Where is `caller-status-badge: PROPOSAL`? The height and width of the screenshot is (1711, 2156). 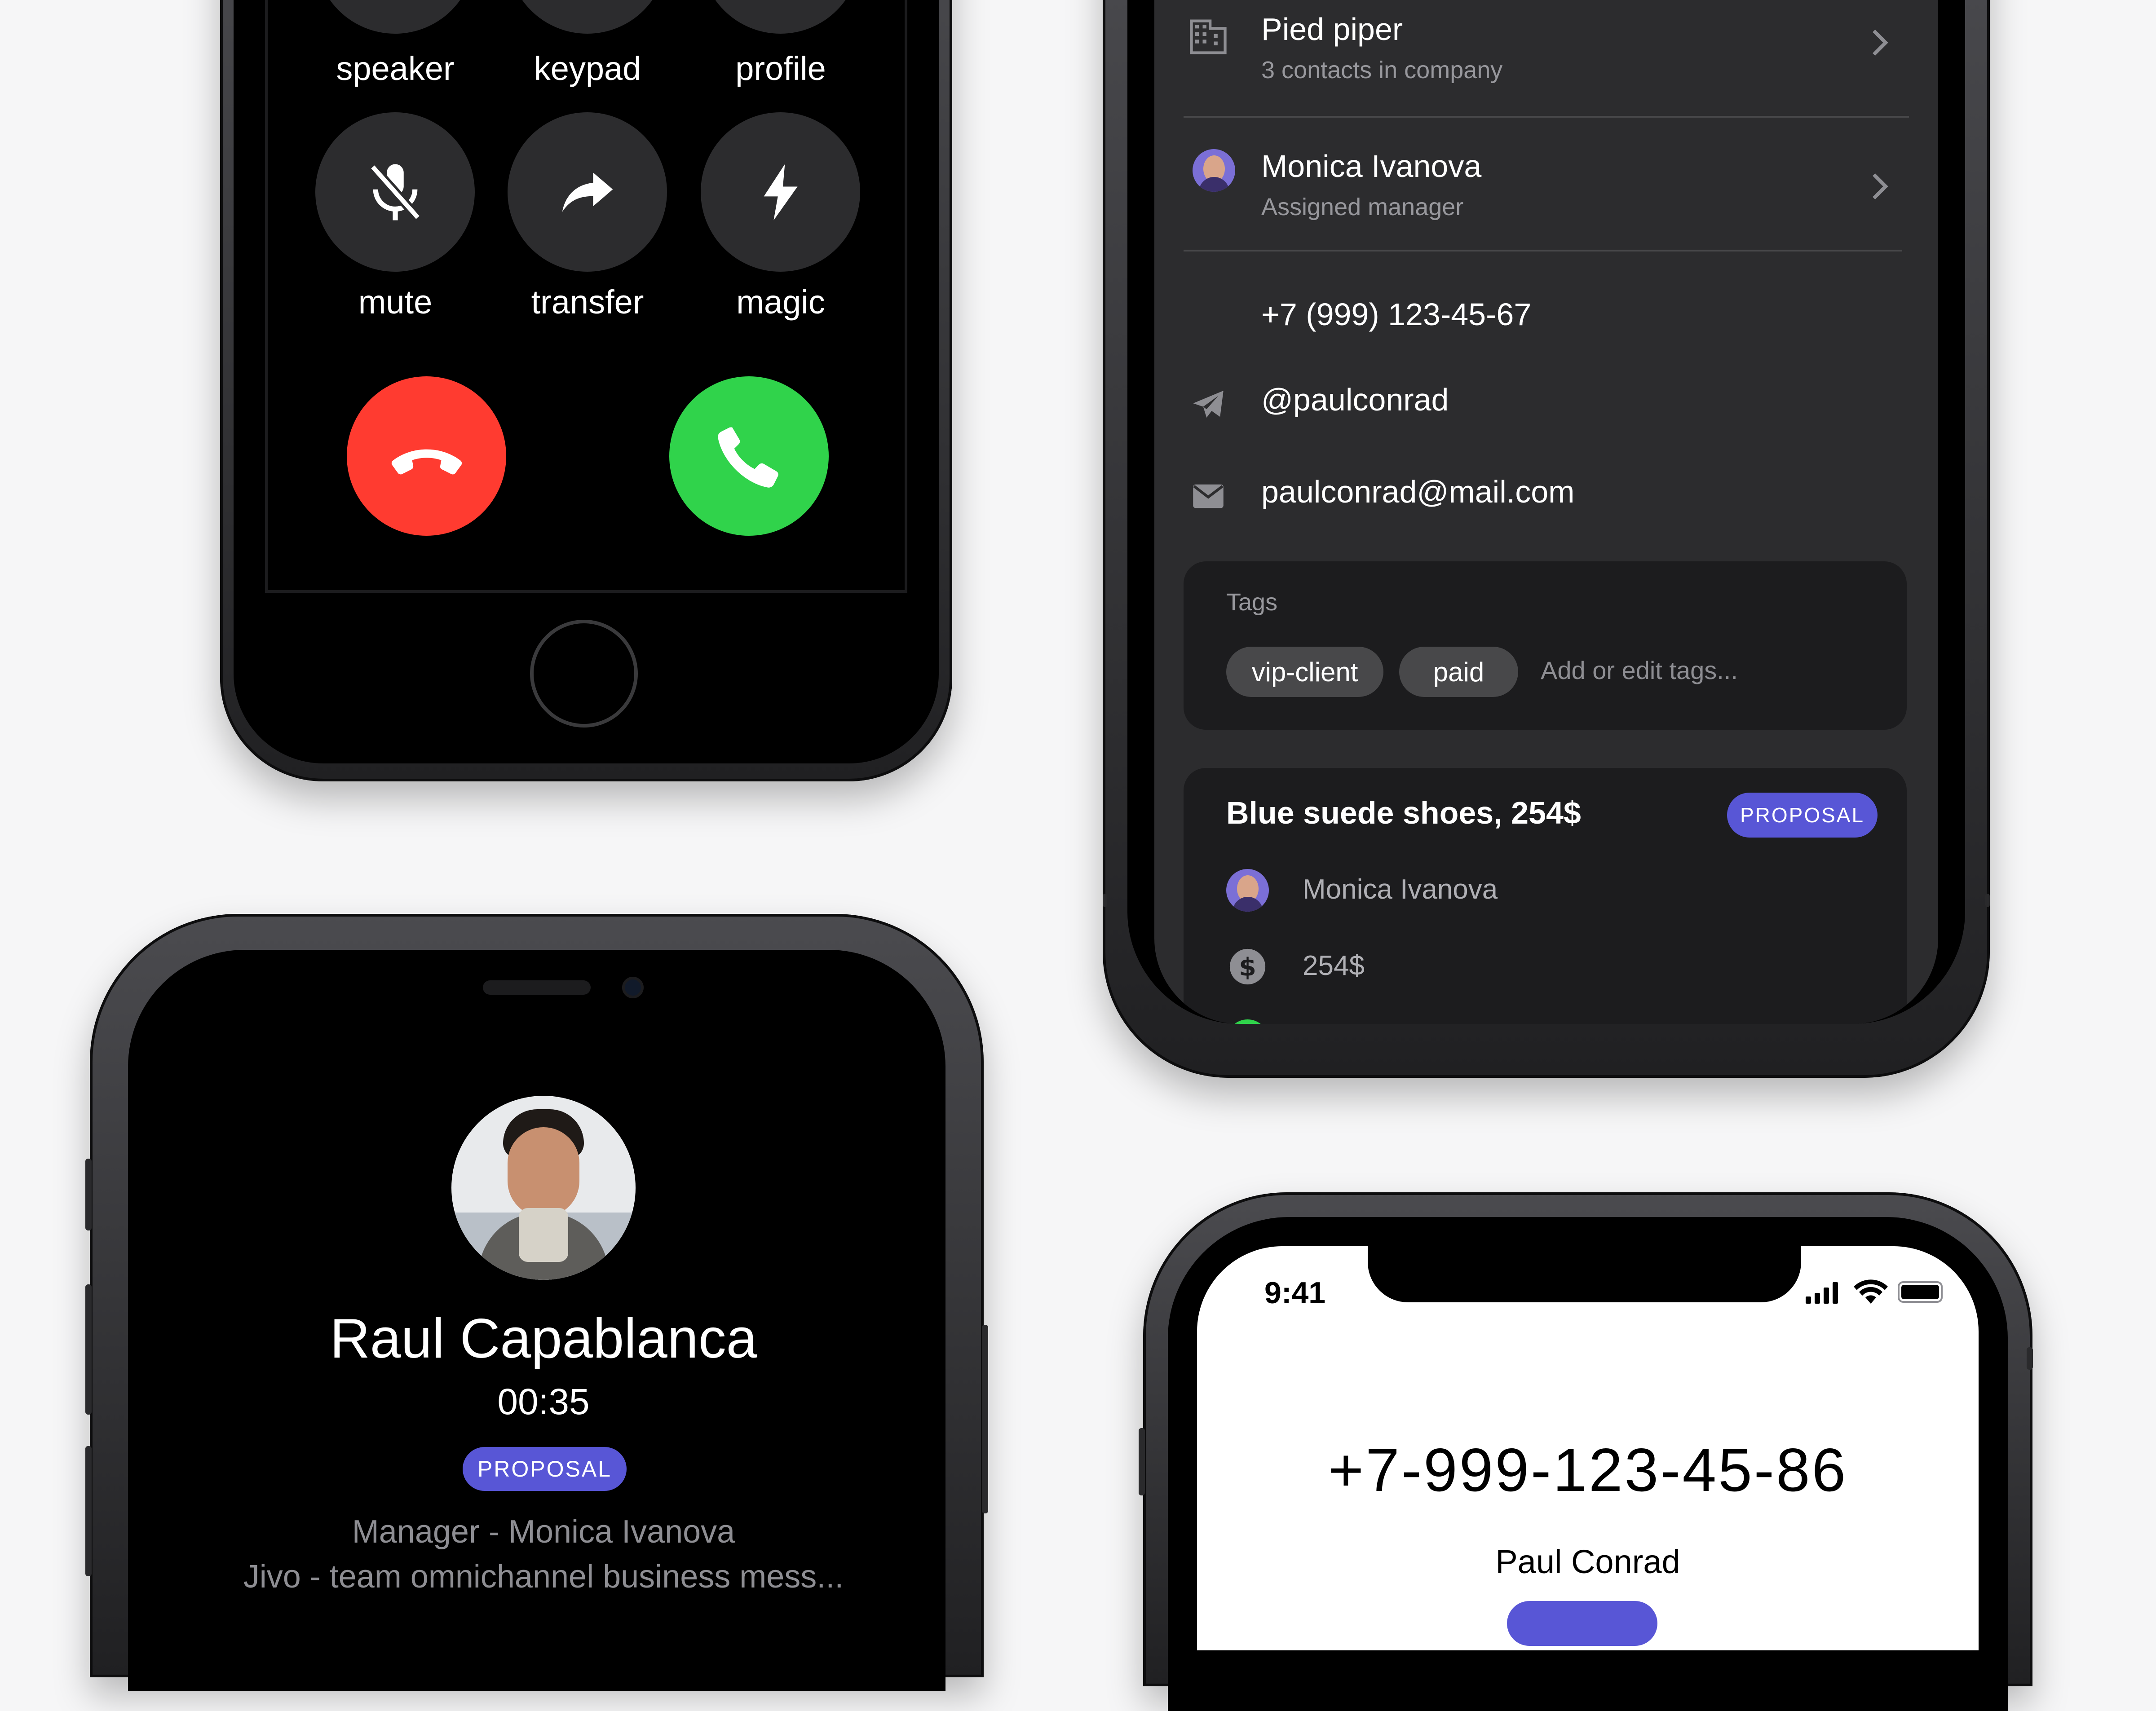 caller-status-badge: PROPOSAL is located at coordinates (545, 1469).